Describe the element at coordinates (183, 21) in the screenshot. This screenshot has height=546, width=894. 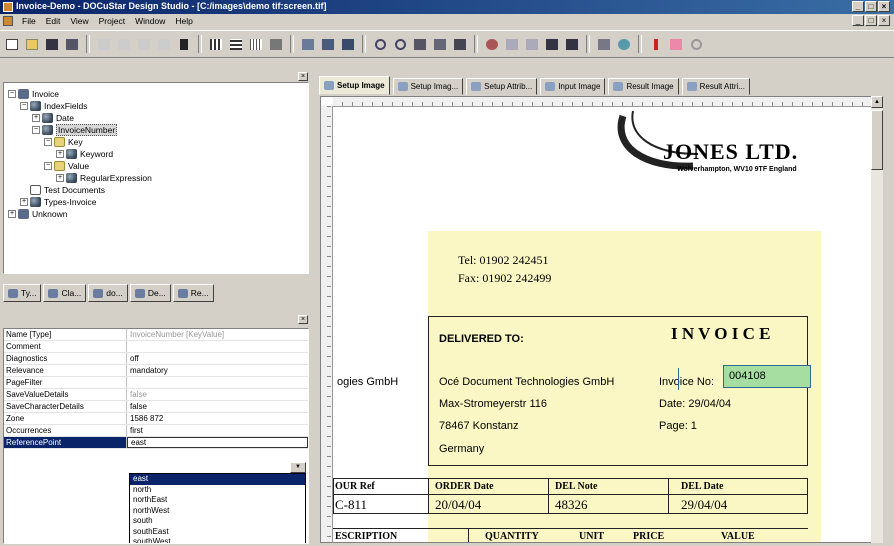
I see `menu-help: Help` at that location.